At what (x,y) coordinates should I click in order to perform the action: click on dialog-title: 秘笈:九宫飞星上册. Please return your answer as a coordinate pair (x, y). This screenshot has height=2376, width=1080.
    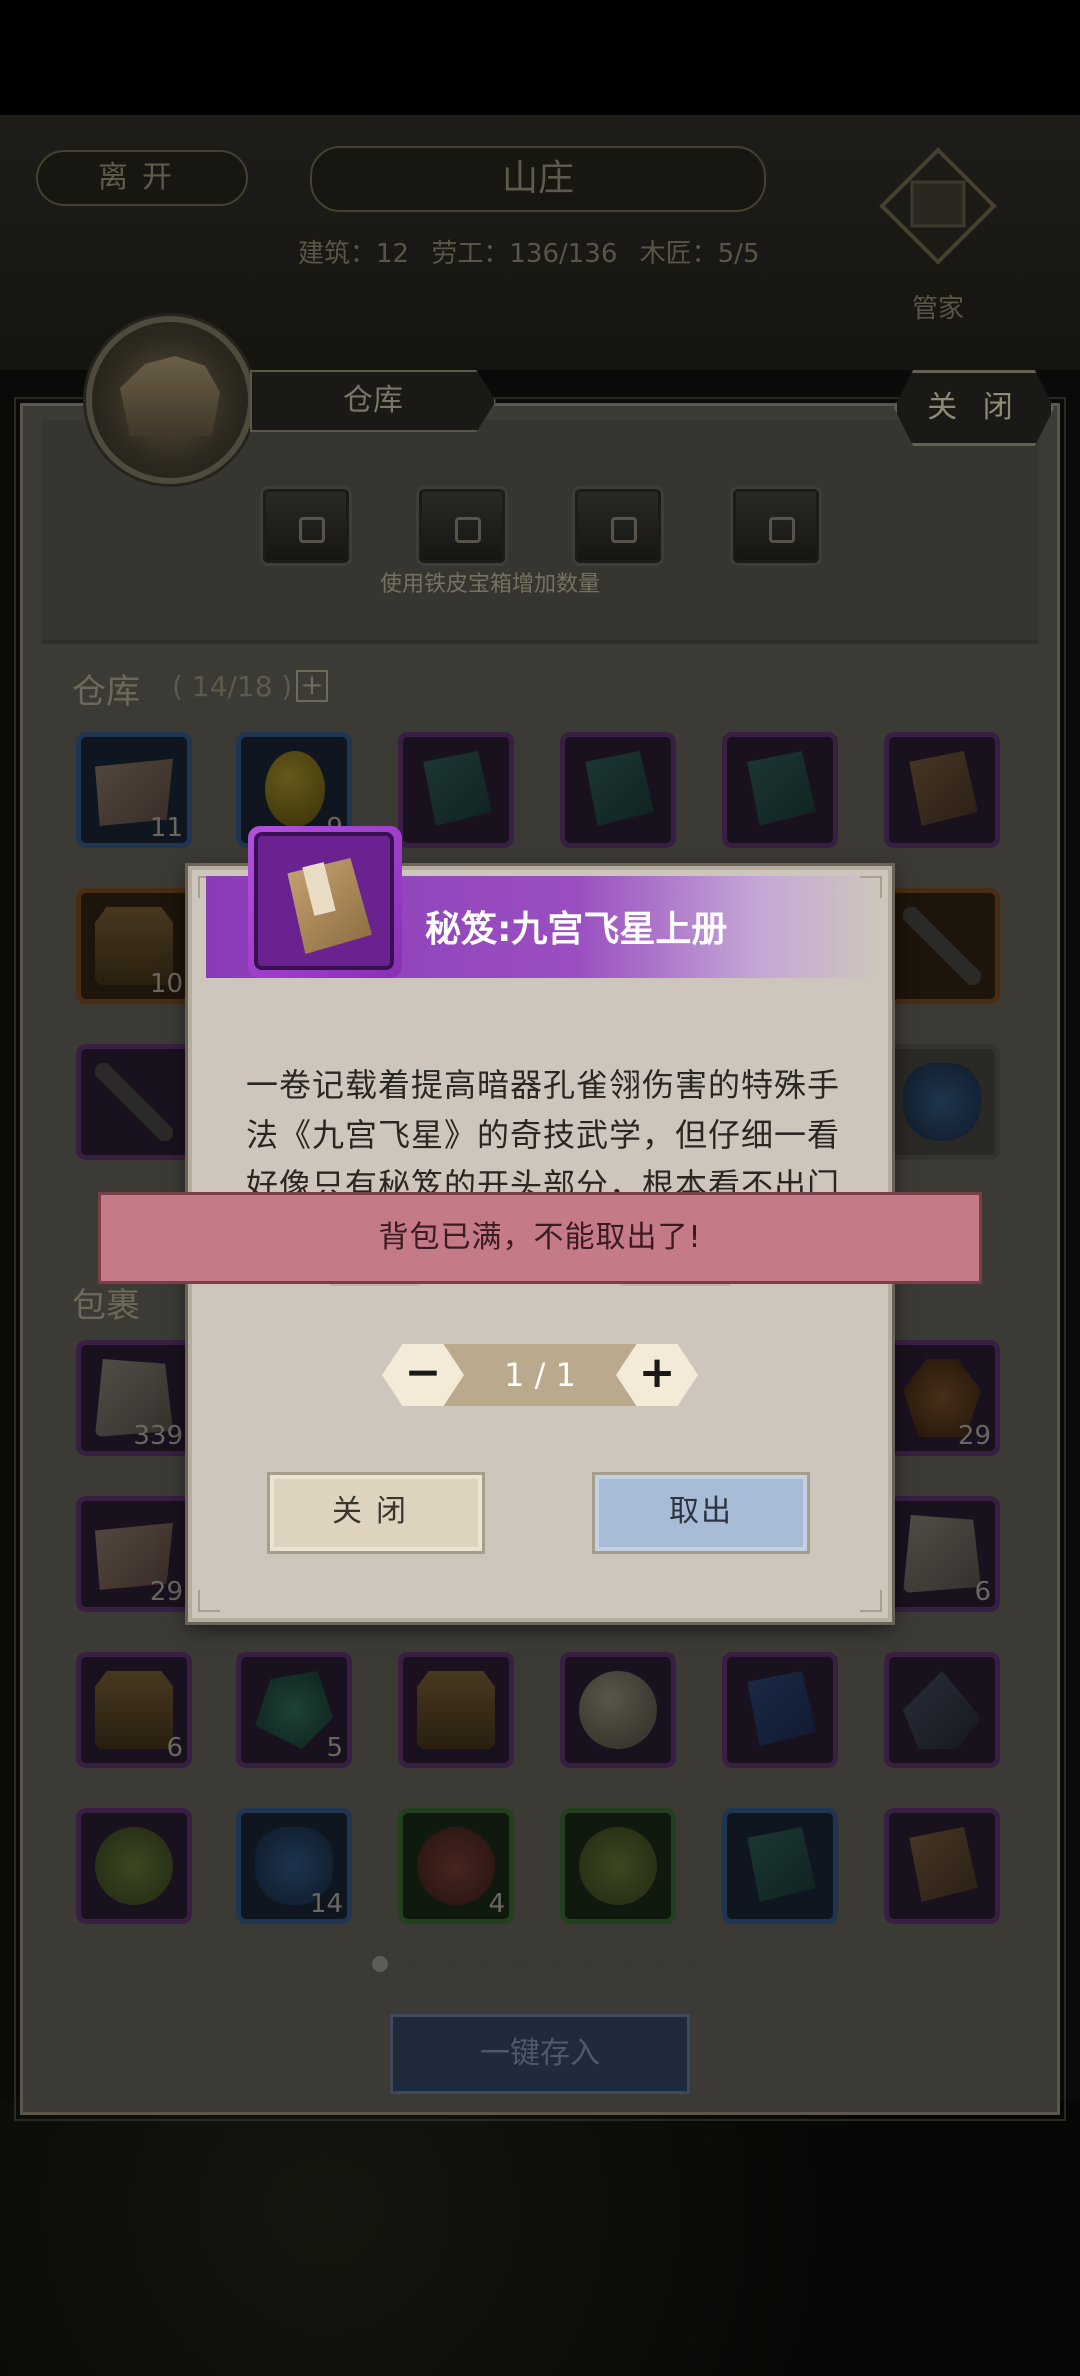
    Looking at the image, I should click on (576, 929).